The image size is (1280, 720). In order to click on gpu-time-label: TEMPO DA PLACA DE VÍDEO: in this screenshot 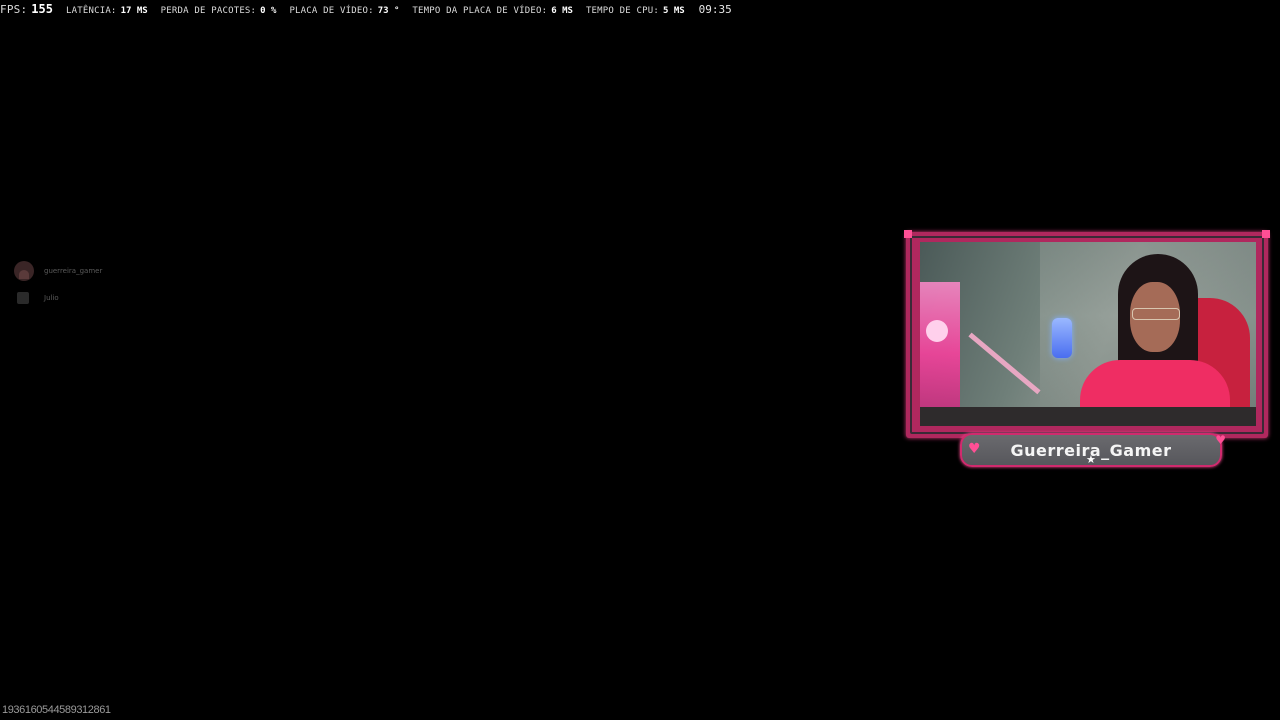, I will do `click(480, 11)`.